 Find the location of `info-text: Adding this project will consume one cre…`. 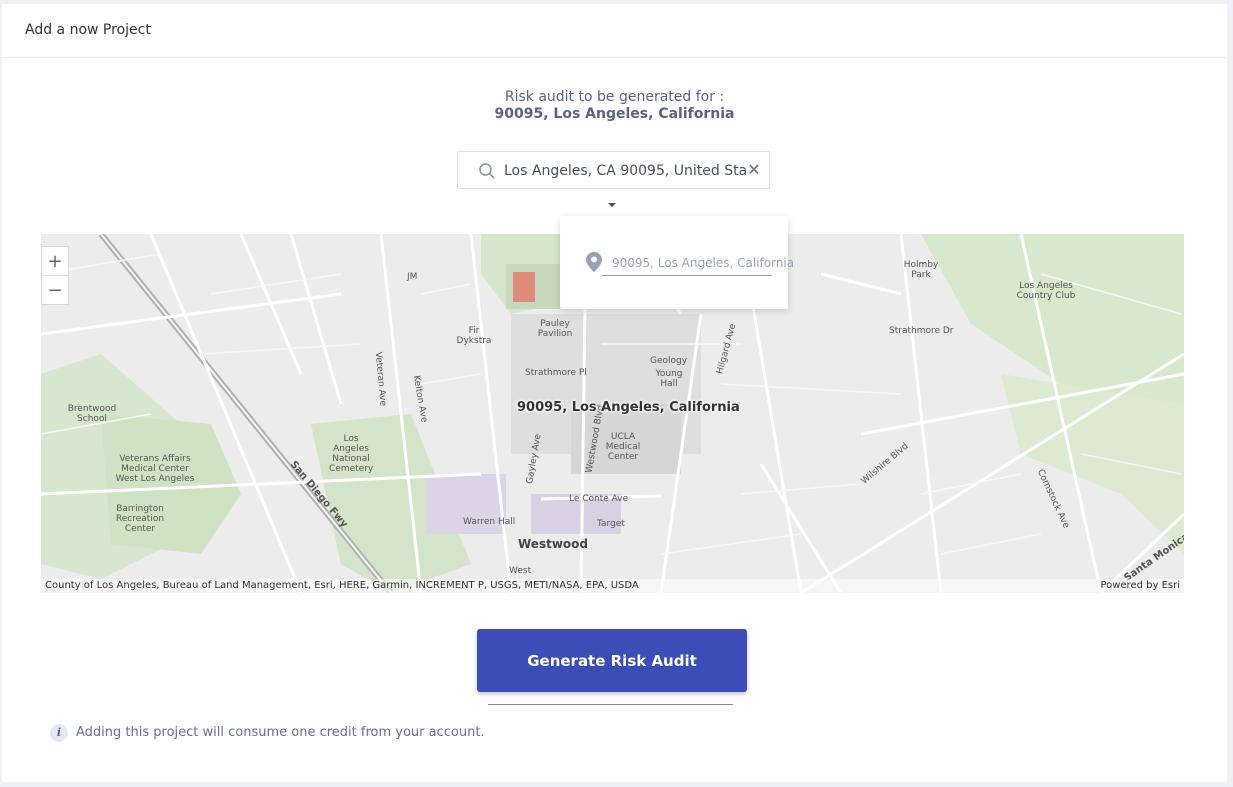

info-text: Adding this project will consume one cre… is located at coordinates (280, 732).